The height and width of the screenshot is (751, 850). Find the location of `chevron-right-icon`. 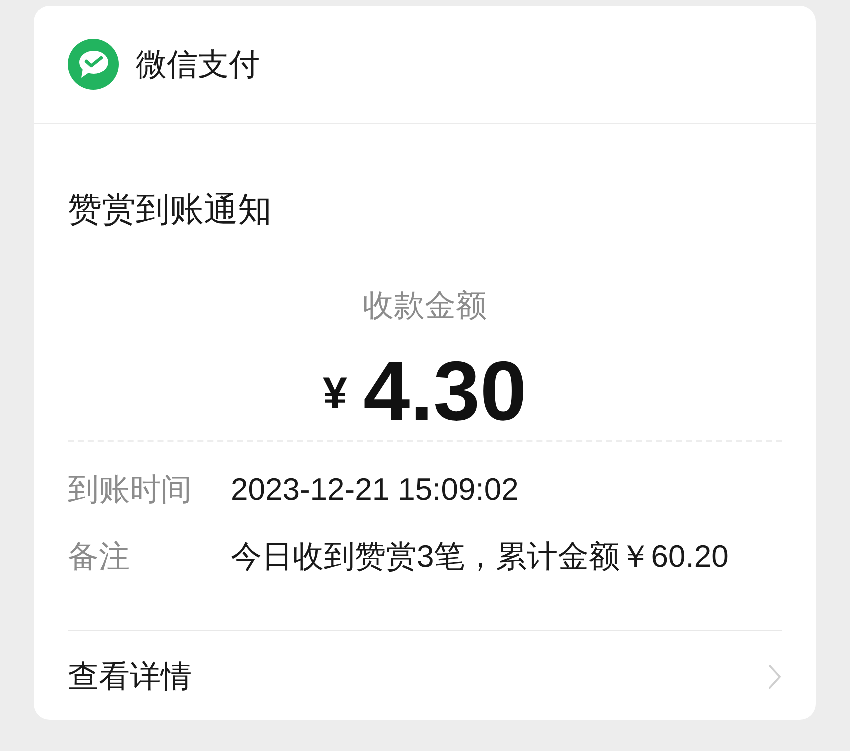

chevron-right-icon is located at coordinates (775, 677).